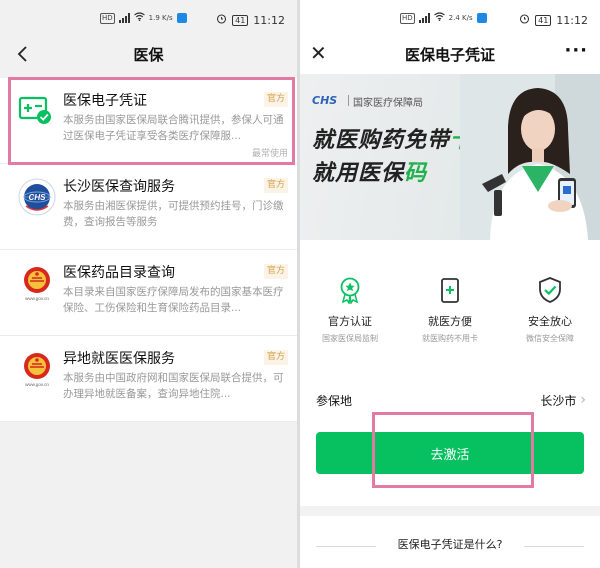 This screenshot has width=600, height=568. Describe the element at coordinates (460, 17) in the screenshot. I see `net-speed: 2.4 K/s` at that location.